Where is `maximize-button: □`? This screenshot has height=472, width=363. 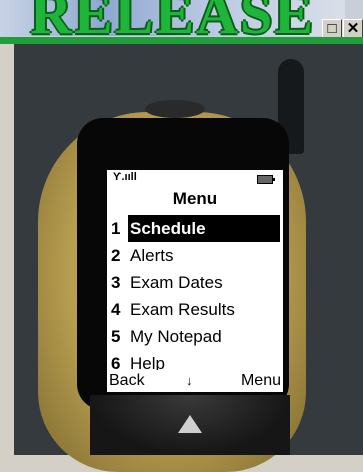 maximize-button: □ is located at coordinates (332, 28).